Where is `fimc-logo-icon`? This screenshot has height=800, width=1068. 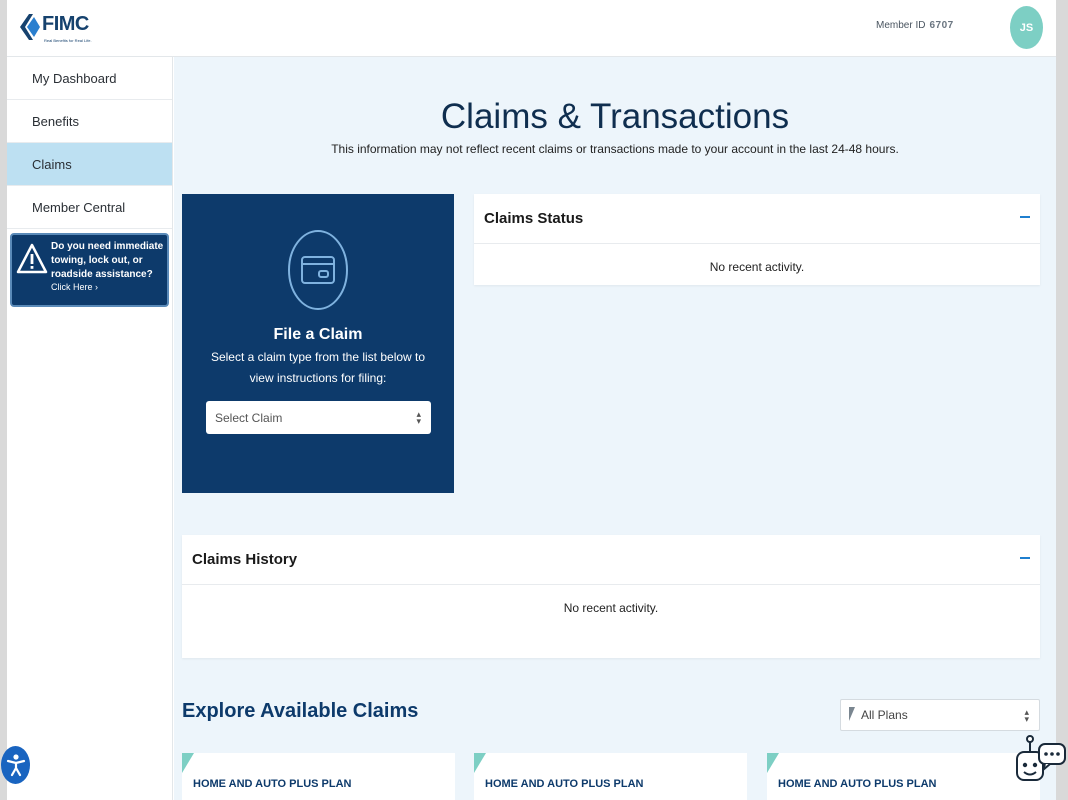 fimc-logo-icon is located at coordinates (30, 27).